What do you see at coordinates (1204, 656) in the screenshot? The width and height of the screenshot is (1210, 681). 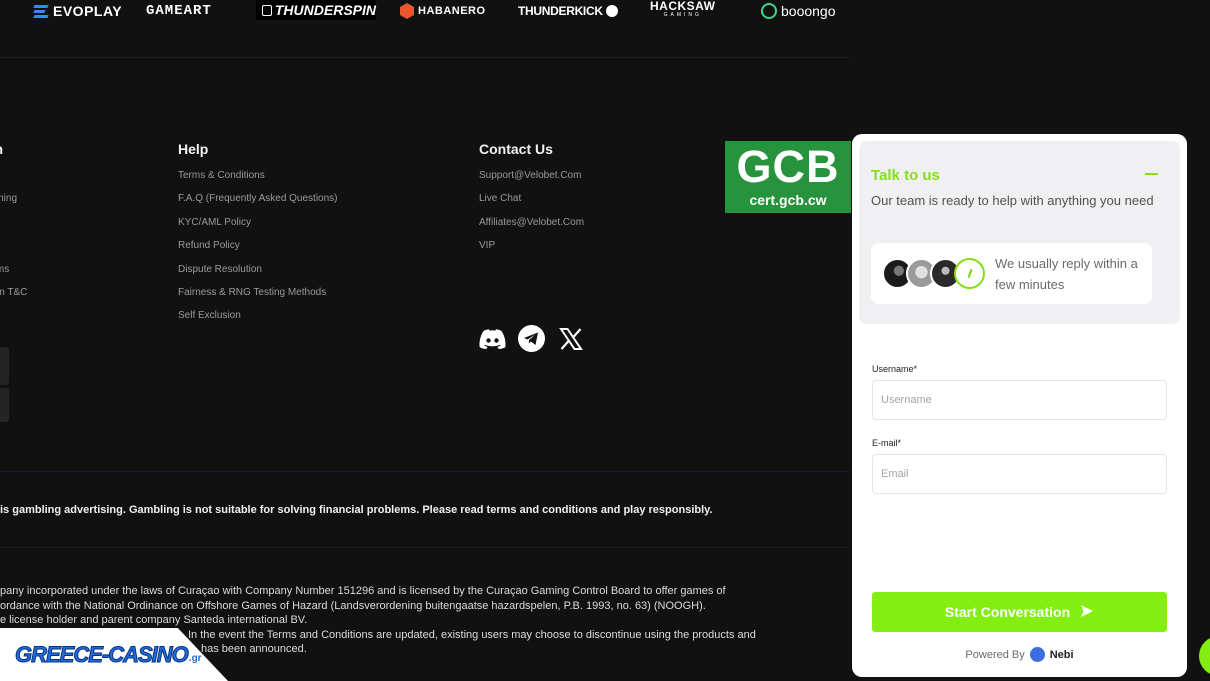 I see `chat-launcher-button` at bounding box center [1204, 656].